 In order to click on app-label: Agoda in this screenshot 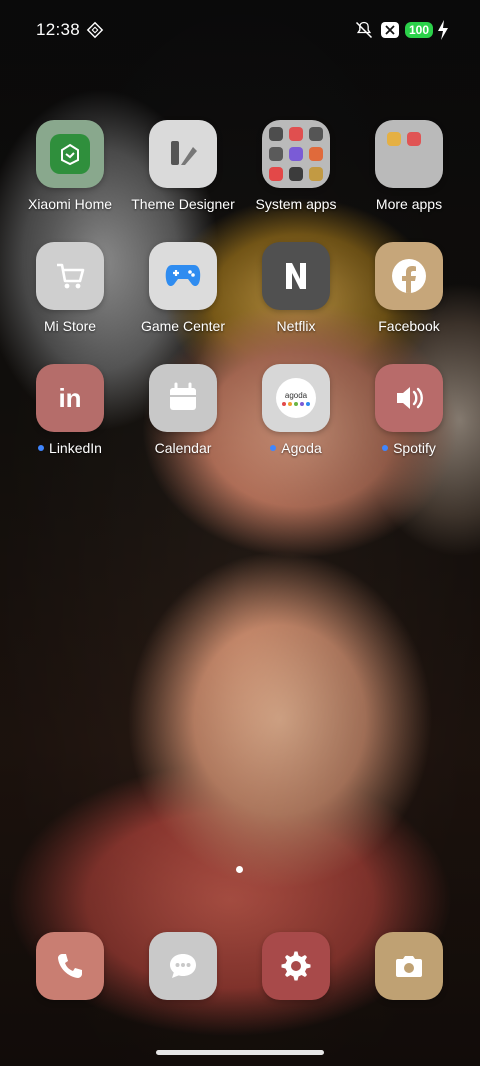, I will do `click(296, 448)`.